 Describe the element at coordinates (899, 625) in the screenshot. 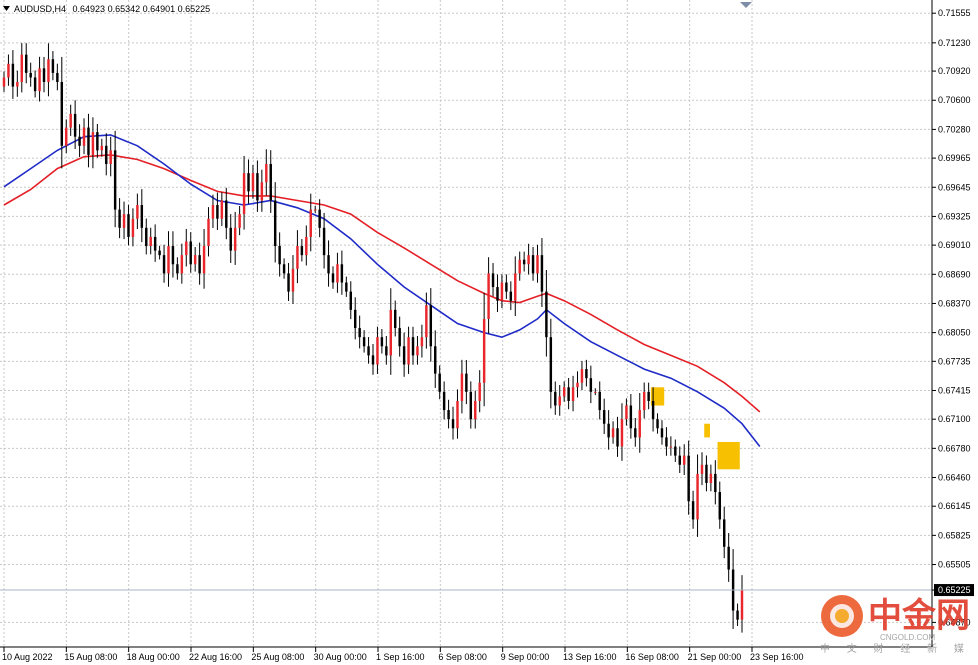

I see `watermark: 中金网 CNGOLD.COM 中 文 财 经 新 媒 体` at that location.